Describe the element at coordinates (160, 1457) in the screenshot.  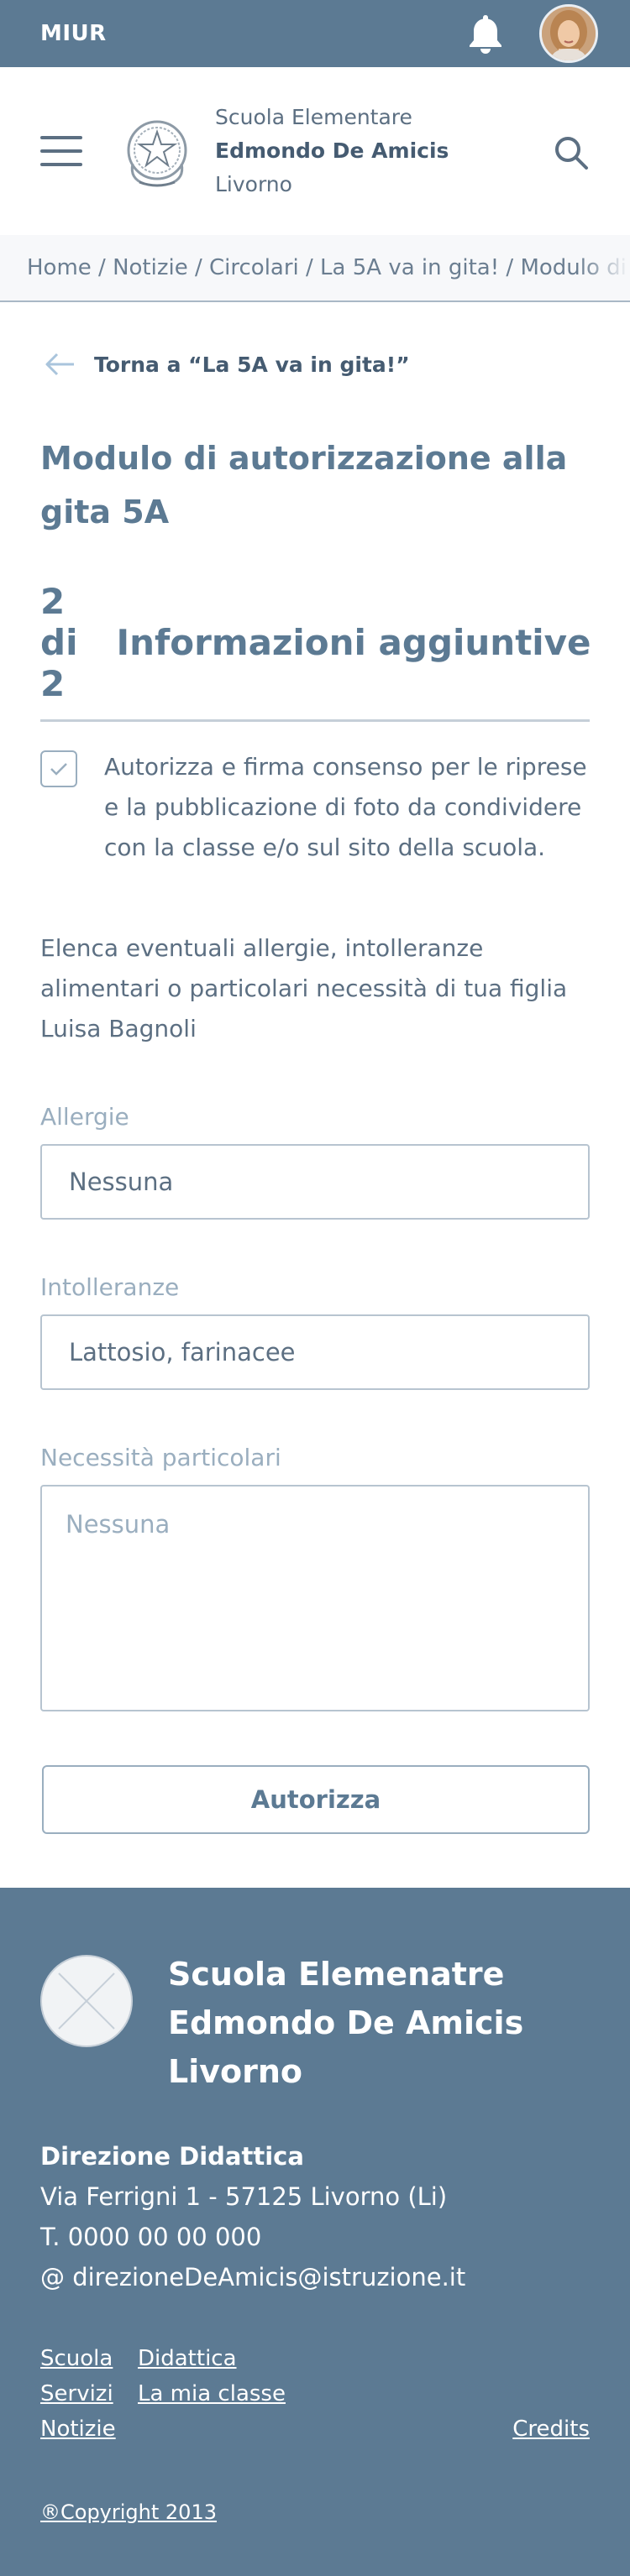
I see `necessita-label: Necessità particolari` at that location.